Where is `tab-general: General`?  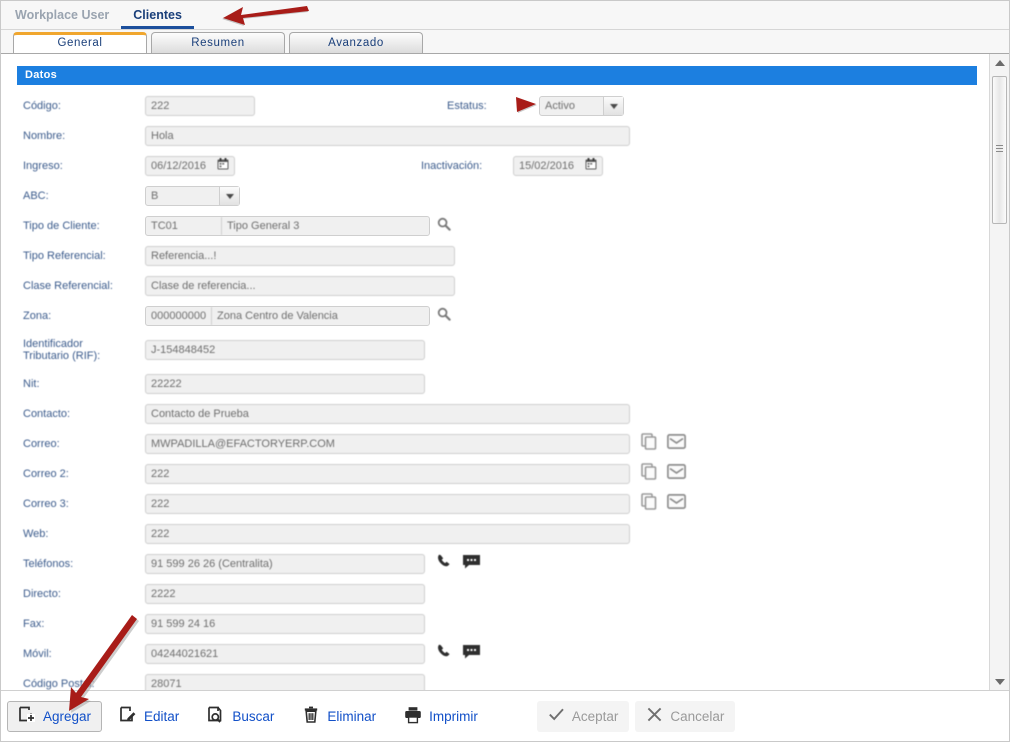 tab-general: General is located at coordinates (80, 42).